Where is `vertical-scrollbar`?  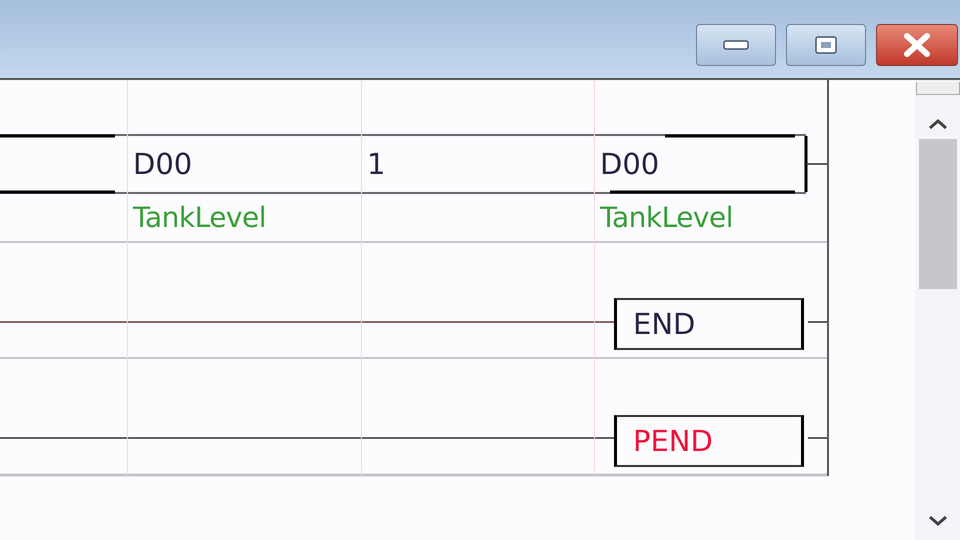 vertical-scrollbar is located at coordinates (937, 310).